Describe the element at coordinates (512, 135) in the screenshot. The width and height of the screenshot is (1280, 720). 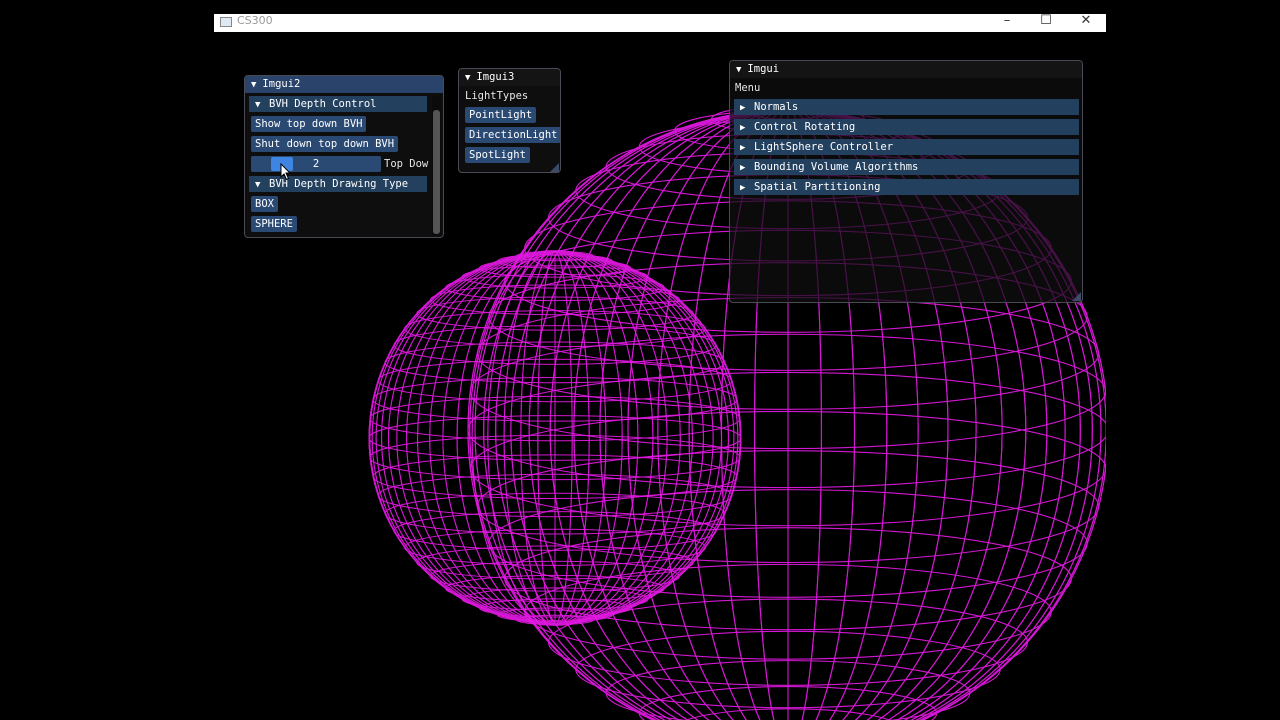
I see `direction-light-button: DirectionLight` at that location.